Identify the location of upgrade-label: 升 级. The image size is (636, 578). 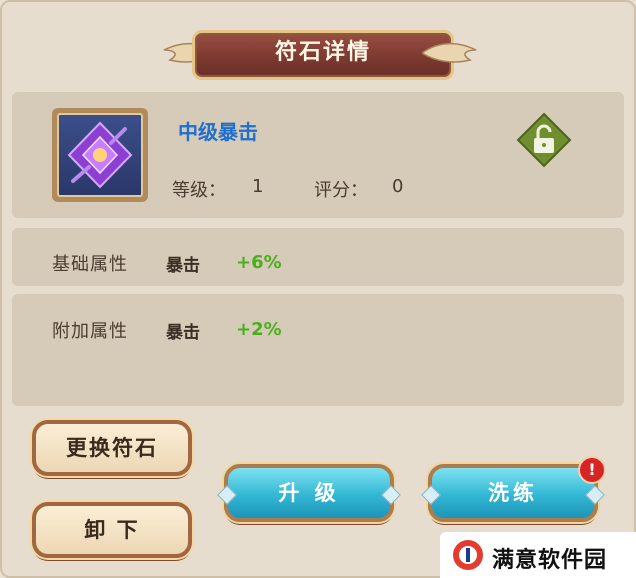
(309, 493).